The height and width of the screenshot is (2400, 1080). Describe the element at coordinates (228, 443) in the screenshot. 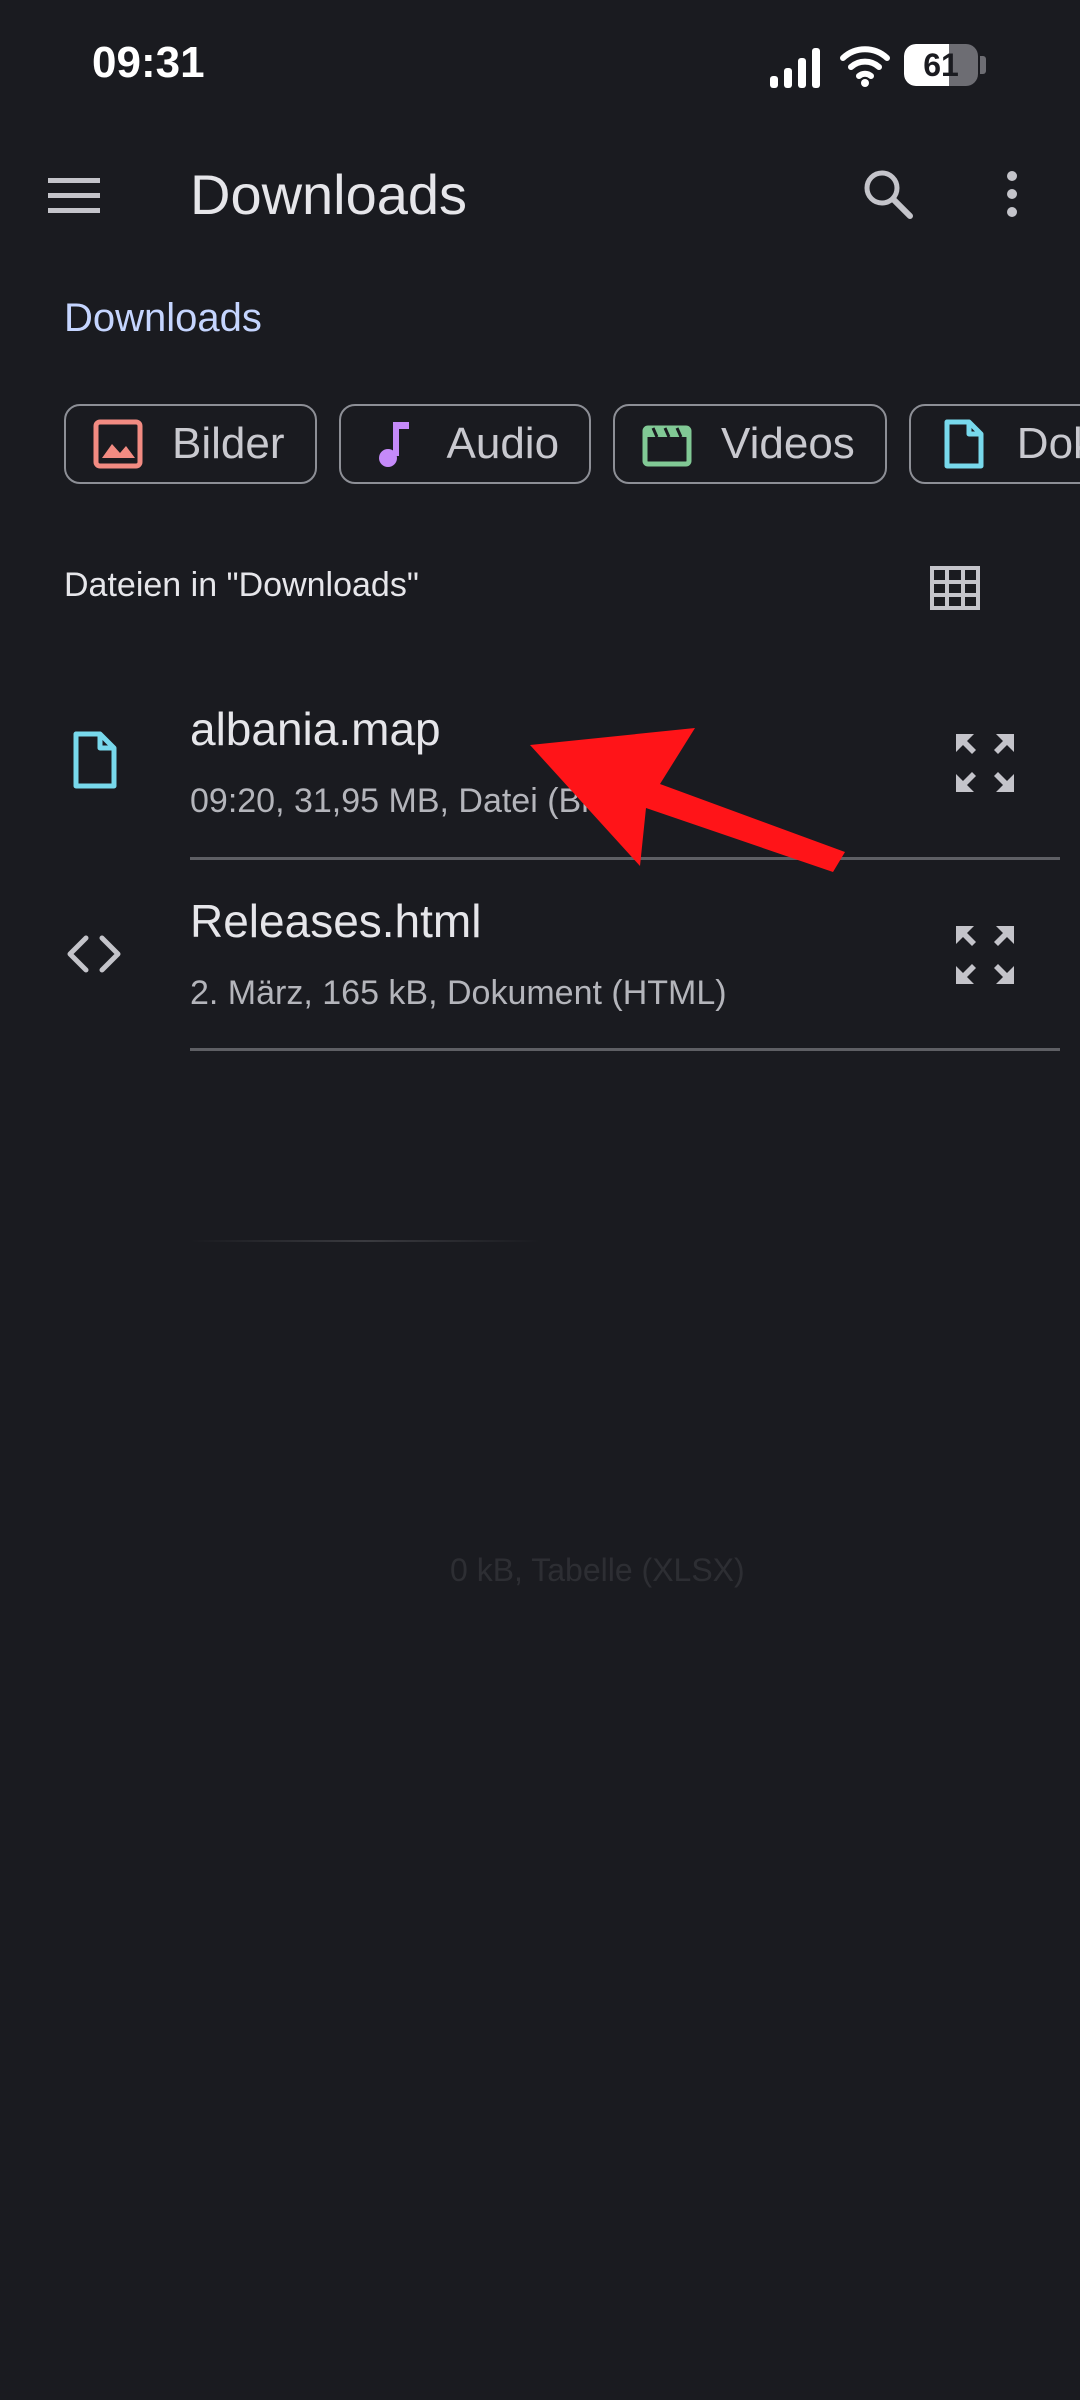

I see `chip-label: Bilder` at that location.